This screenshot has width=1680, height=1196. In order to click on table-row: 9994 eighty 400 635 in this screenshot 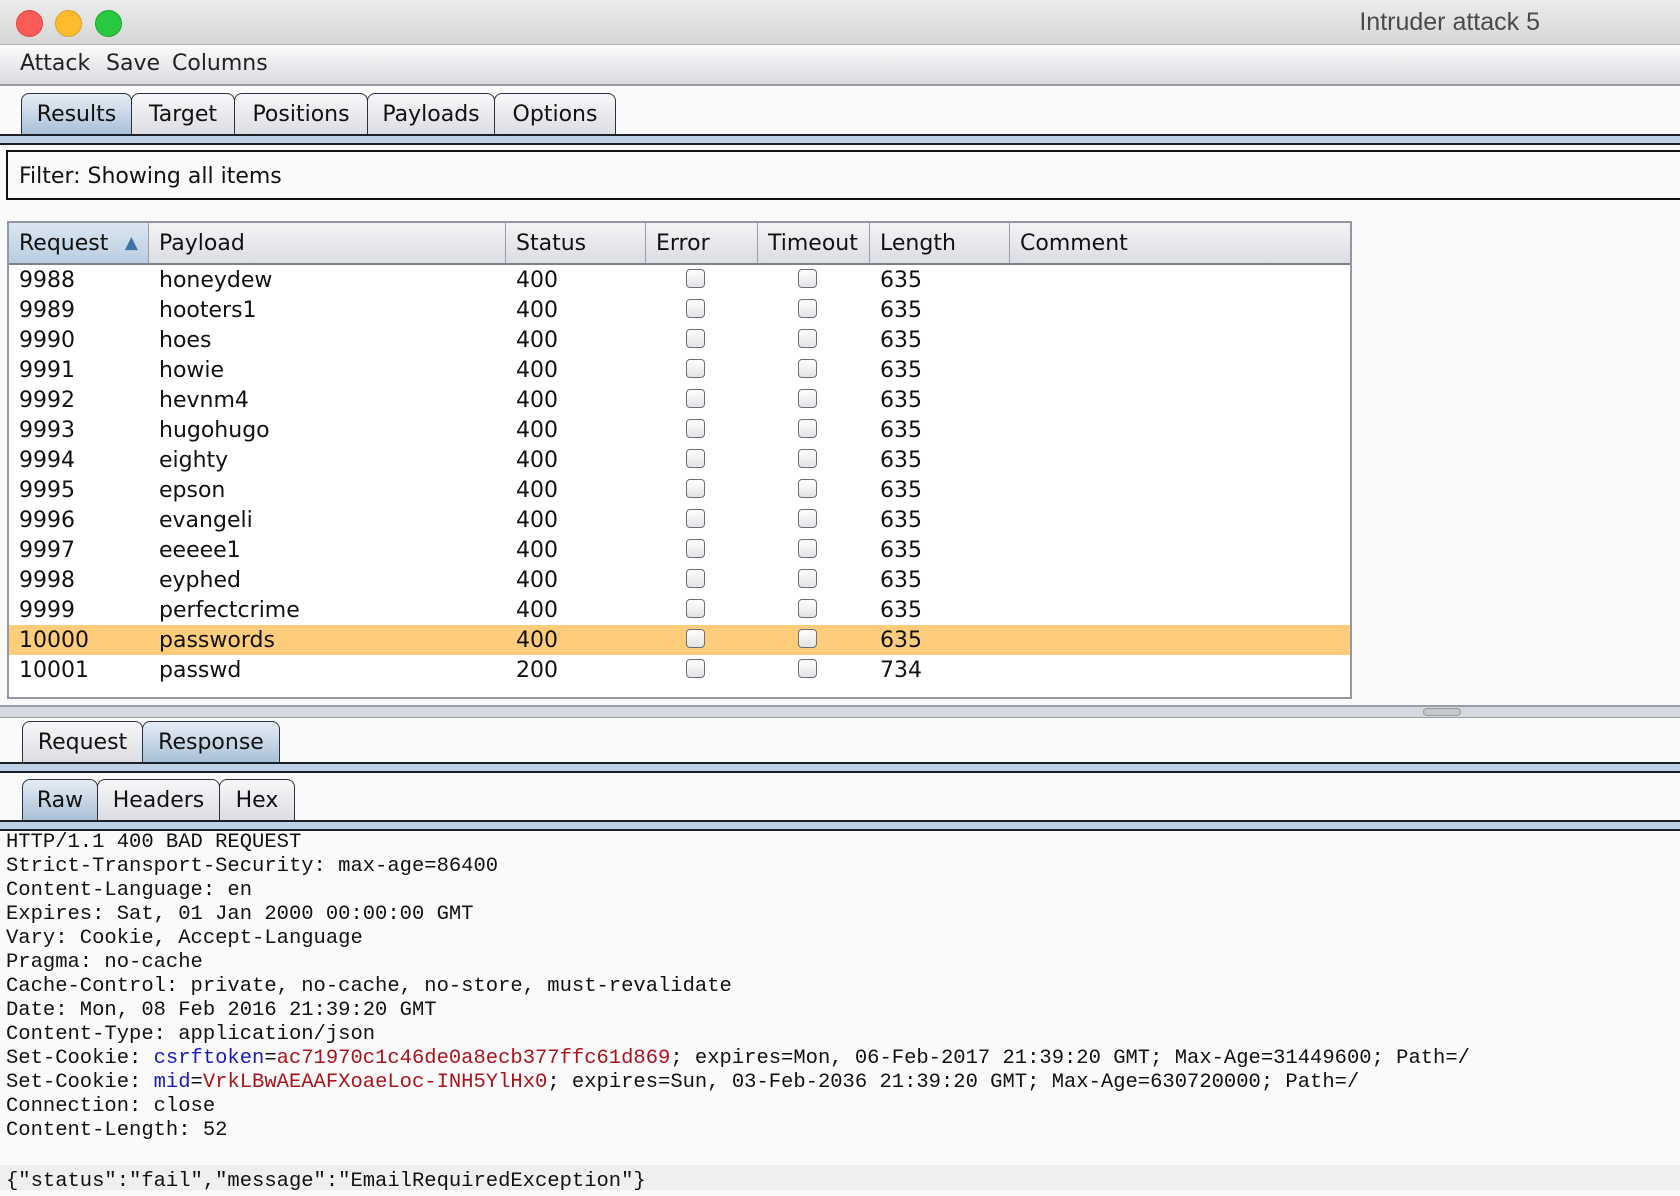, I will do `click(679, 460)`.